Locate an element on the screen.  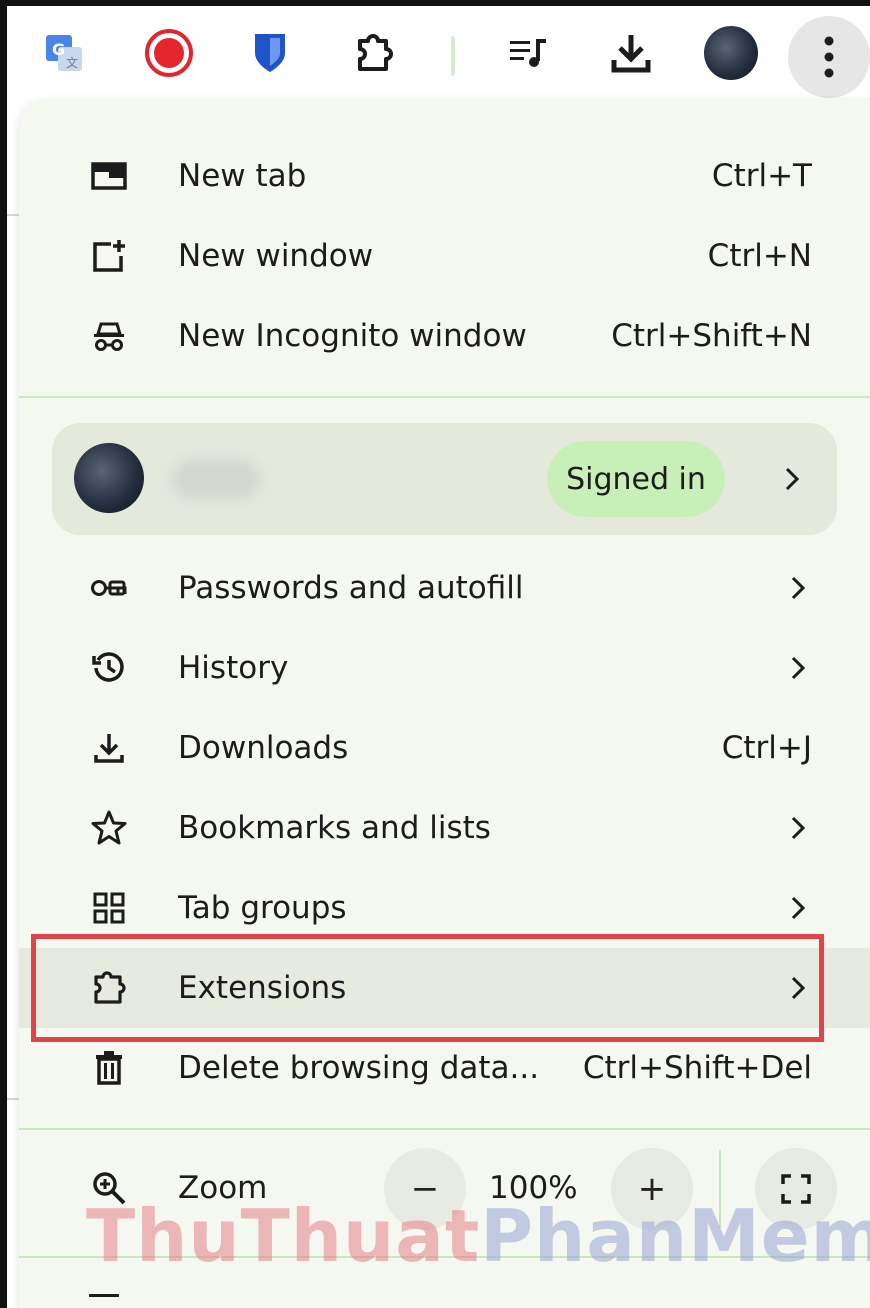
menu-item-new-tab: New tab Ctrl+T is located at coordinates (444, 176).